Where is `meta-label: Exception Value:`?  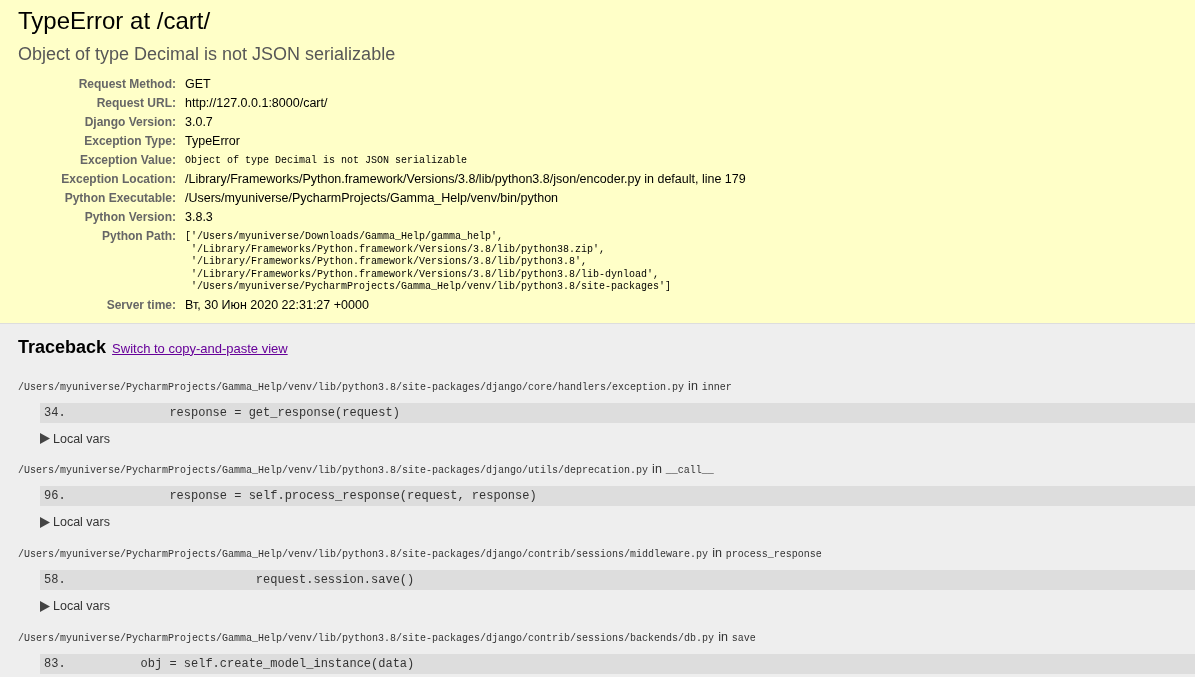 meta-label: Exception Value: is located at coordinates (127, 160).